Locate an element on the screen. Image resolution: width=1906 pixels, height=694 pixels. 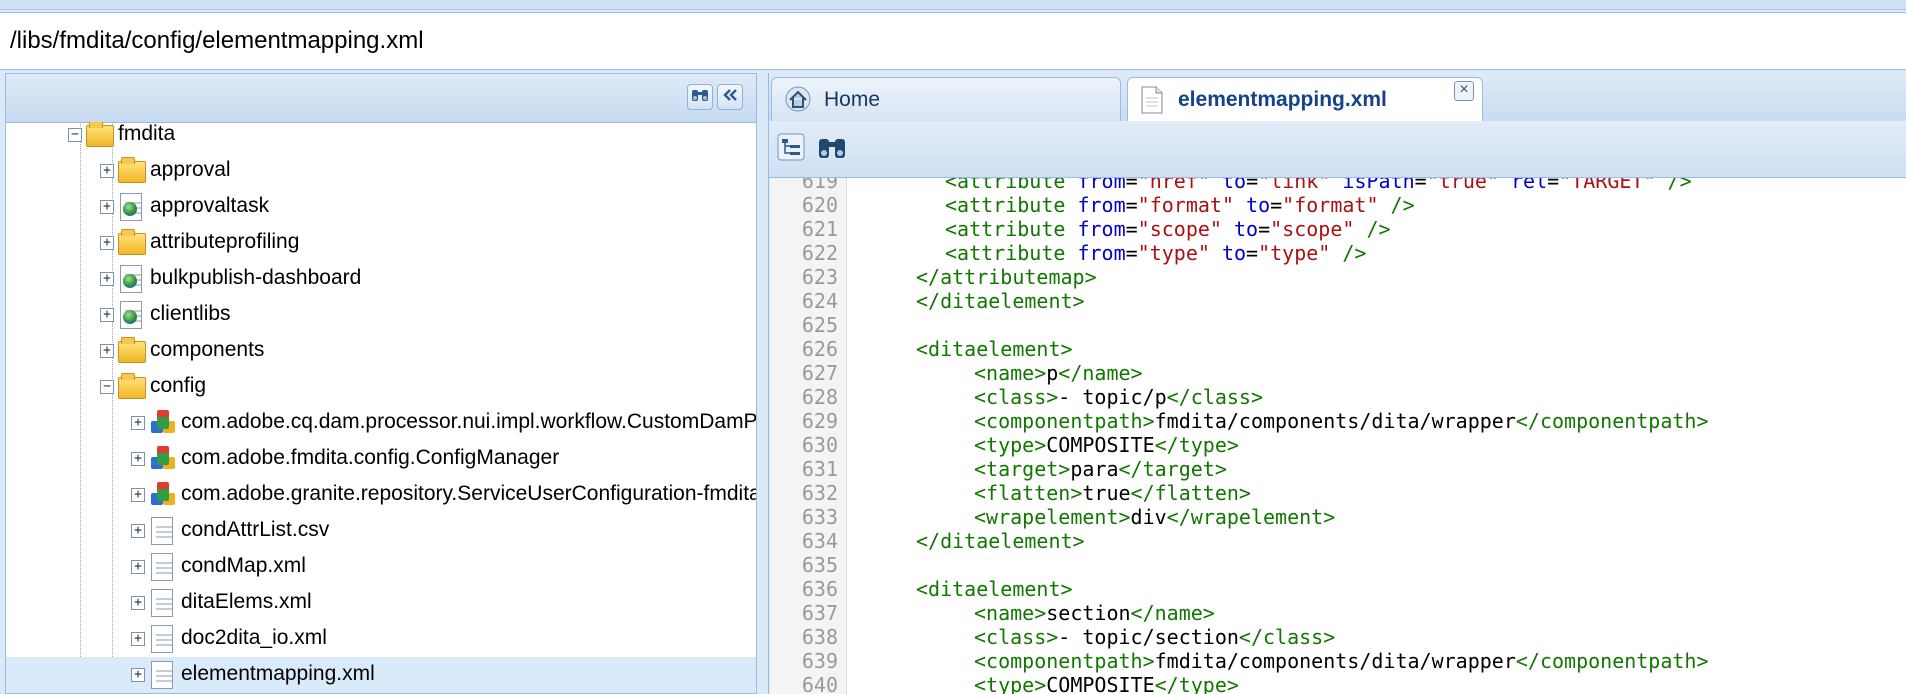
tab-label: elementmapping.xml is located at coordinates (1282, 99).